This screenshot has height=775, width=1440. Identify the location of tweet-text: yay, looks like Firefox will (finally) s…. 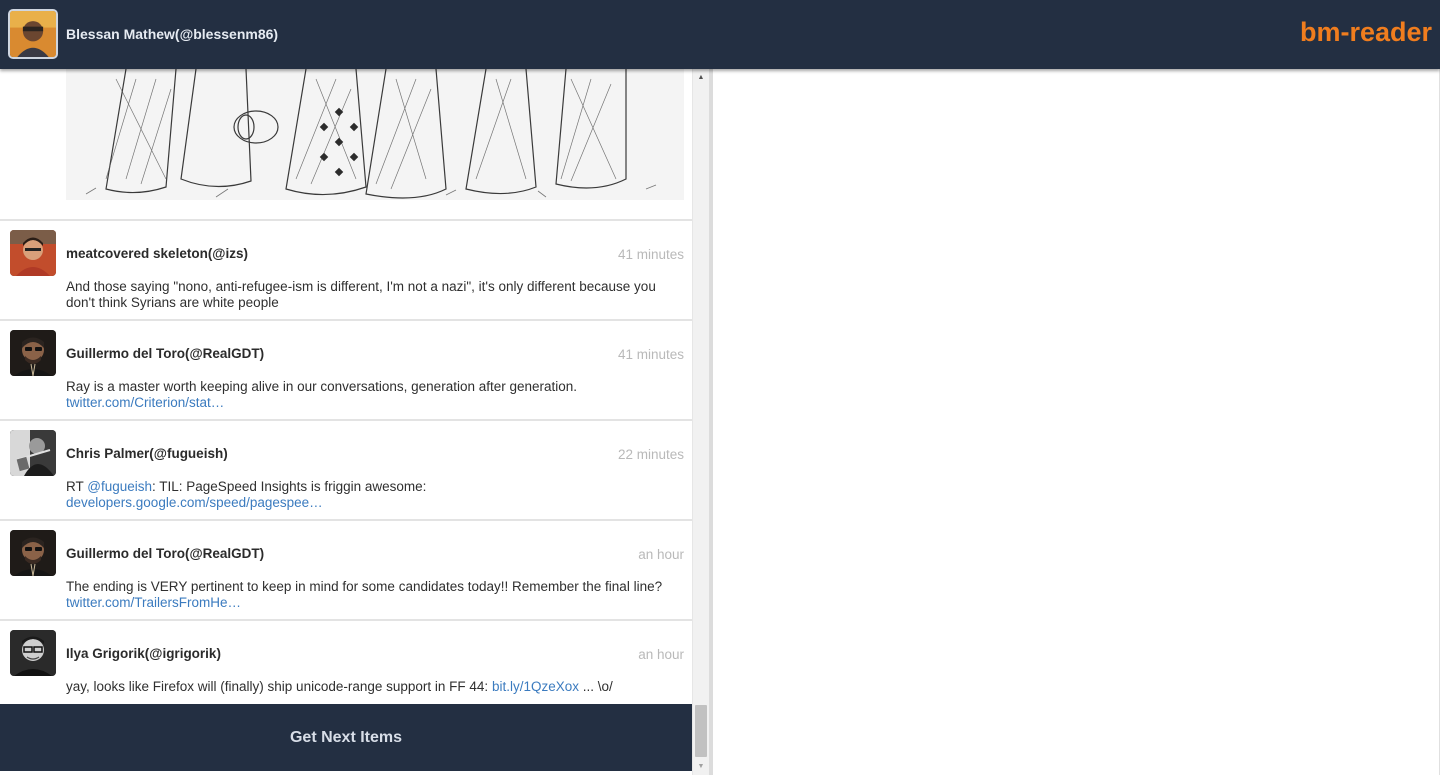
(371, 687).